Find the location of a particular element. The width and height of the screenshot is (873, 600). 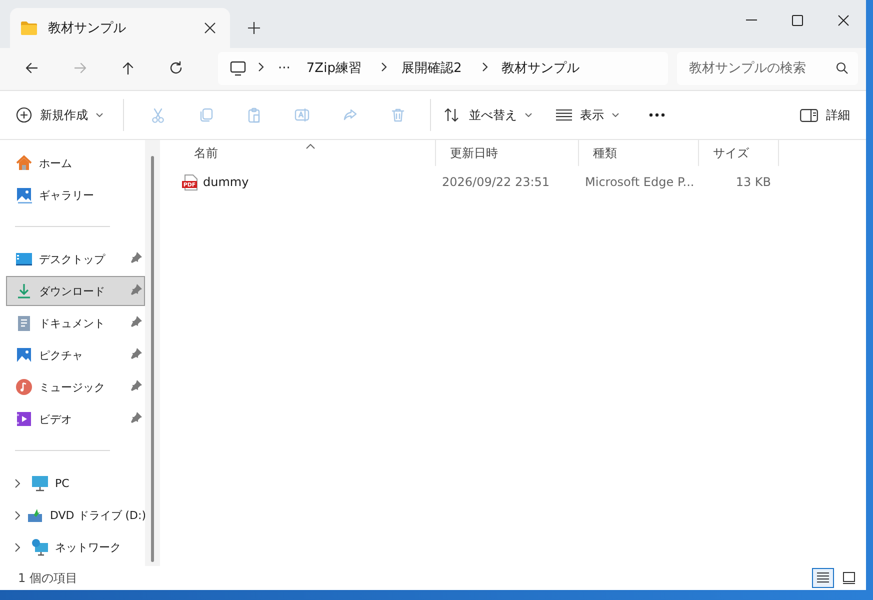

sidebar-item: ミュージック is located at coordinates (75, 387).